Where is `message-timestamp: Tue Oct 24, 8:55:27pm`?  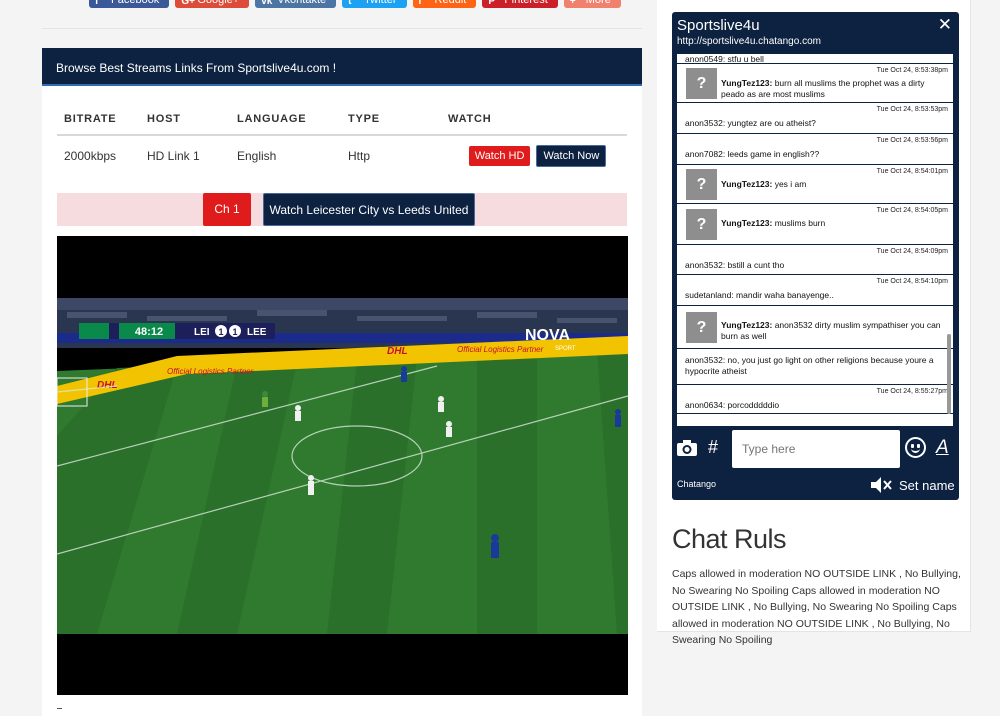
message-timestamp: Tue Oct 24, 8:55:27pm is located at coordinates (912, 391).